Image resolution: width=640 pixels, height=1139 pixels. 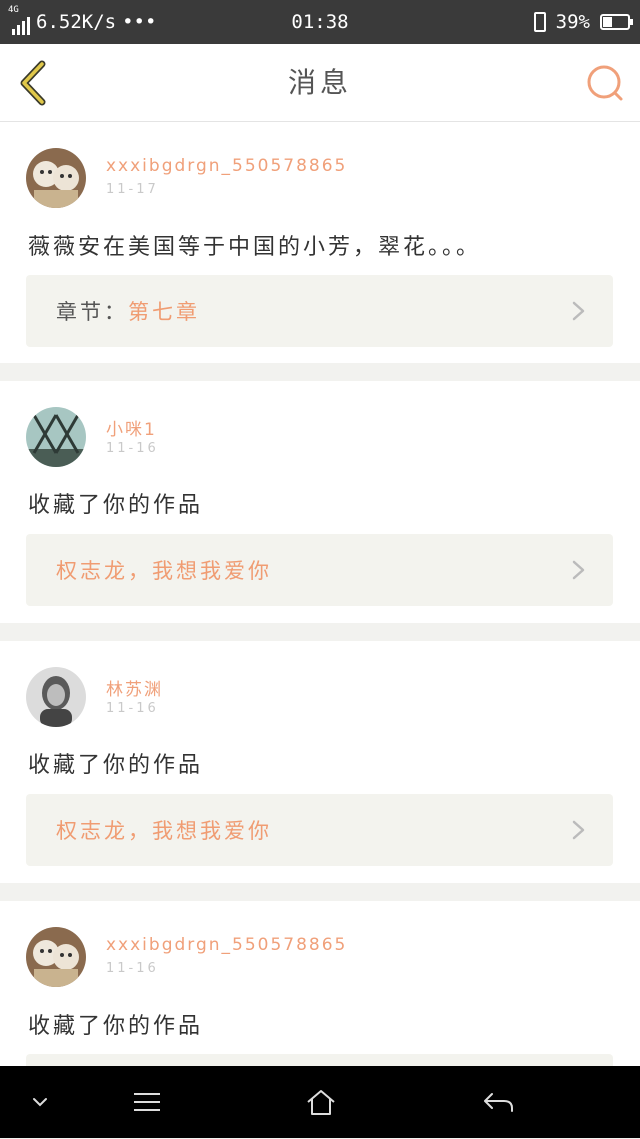 I want to click on link-prefix: 章节：, so click(x=92, y=312).